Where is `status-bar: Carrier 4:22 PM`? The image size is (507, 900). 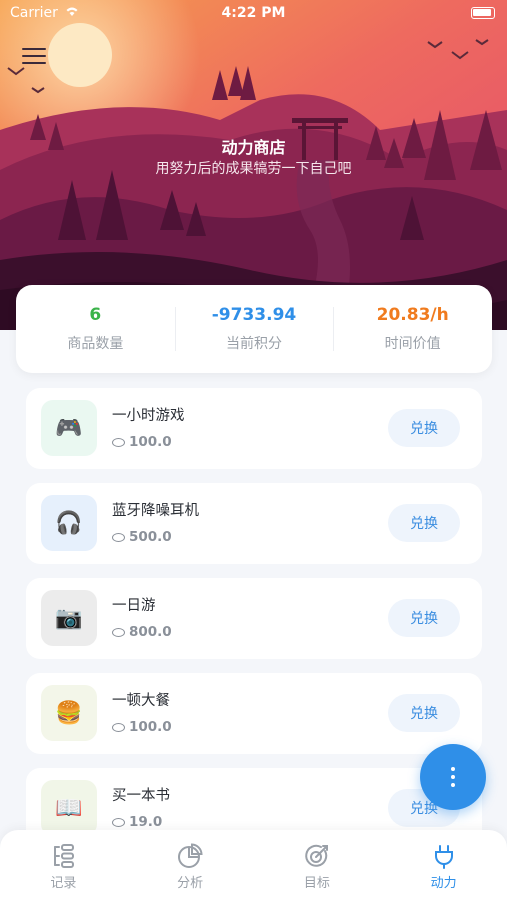 status-bar: Carrier 4:22 PM is located at coordinates (253, 13).